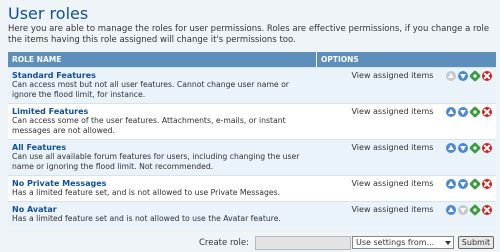 The image size is (500, 252). What do you see at coordinates (50, 111) in the screenshot?
I see `role-name: Limited Features` at bounding box center [50, 111].